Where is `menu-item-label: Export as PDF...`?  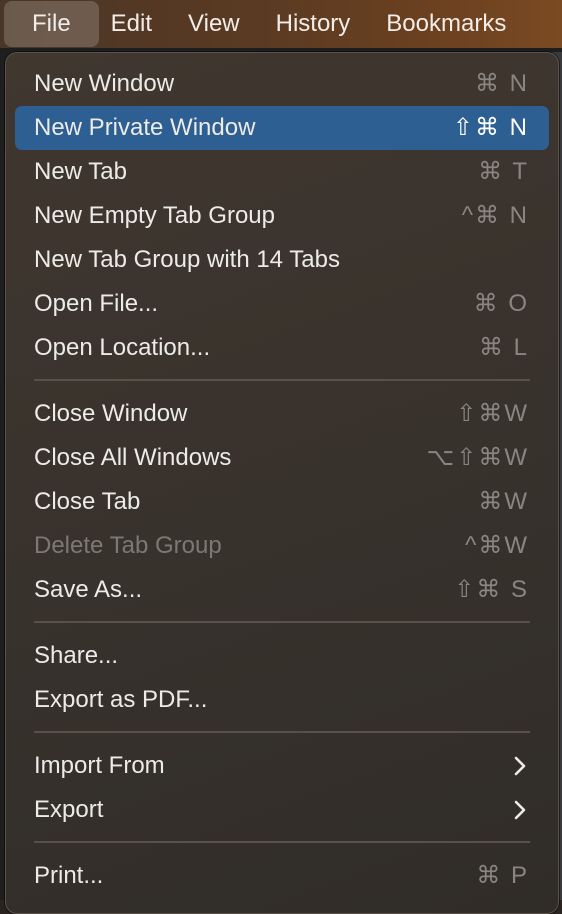 menu-item-label: Export as PDF... is located at coordinates (121, 699).